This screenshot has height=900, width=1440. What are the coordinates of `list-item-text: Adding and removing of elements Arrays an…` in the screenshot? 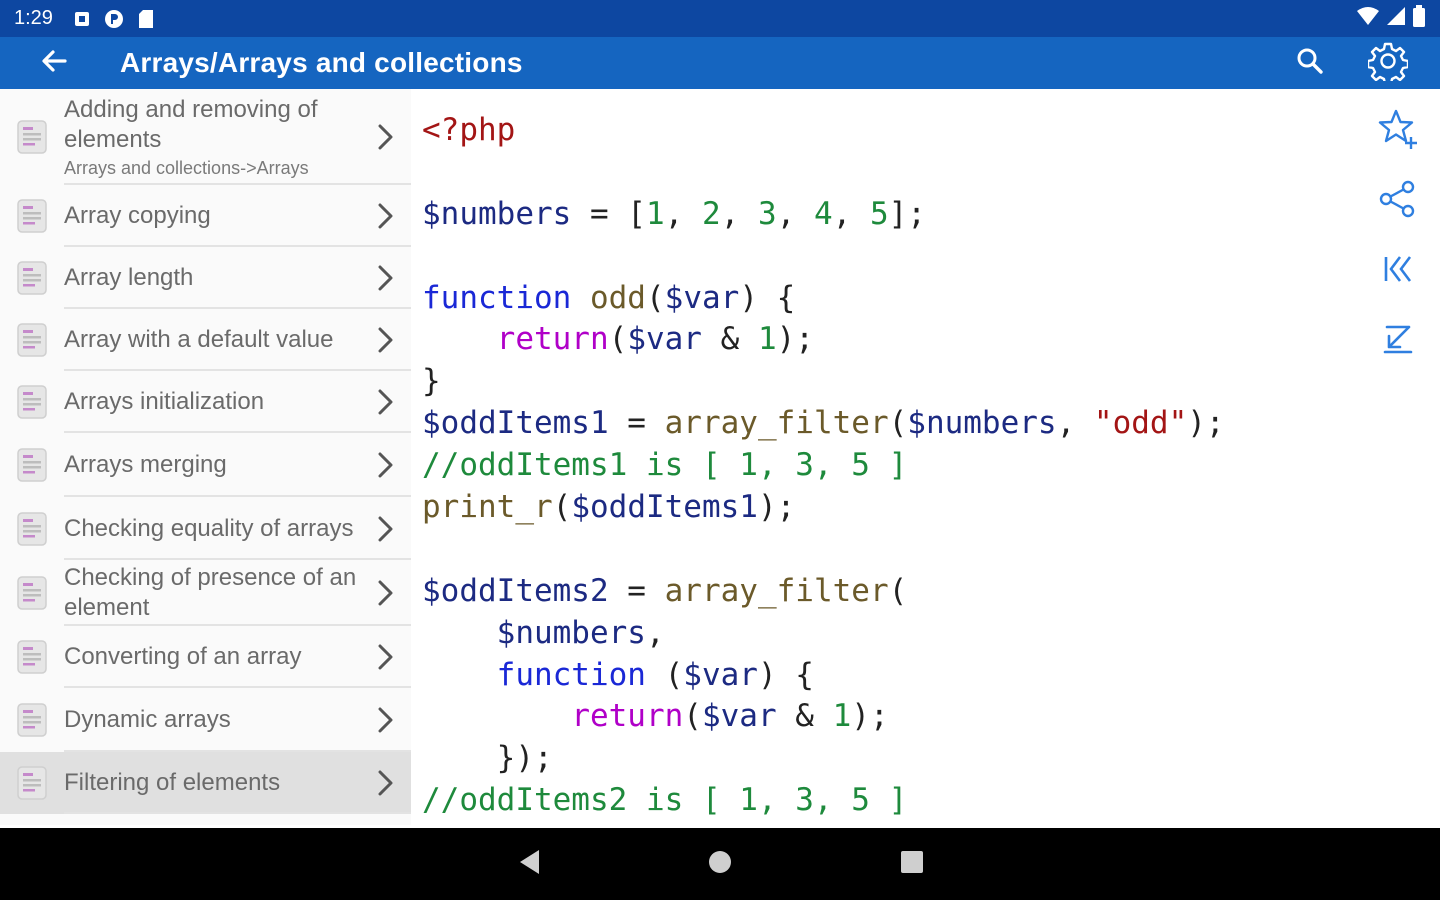 It's located at (213, 137).